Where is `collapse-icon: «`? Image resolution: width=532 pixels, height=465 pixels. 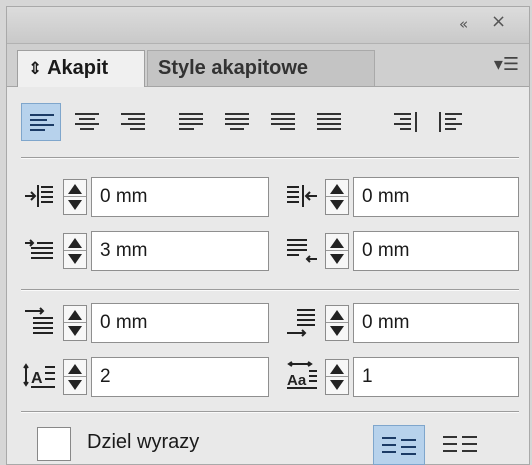 collapse-icon: « is located at coordinates (463, 24).